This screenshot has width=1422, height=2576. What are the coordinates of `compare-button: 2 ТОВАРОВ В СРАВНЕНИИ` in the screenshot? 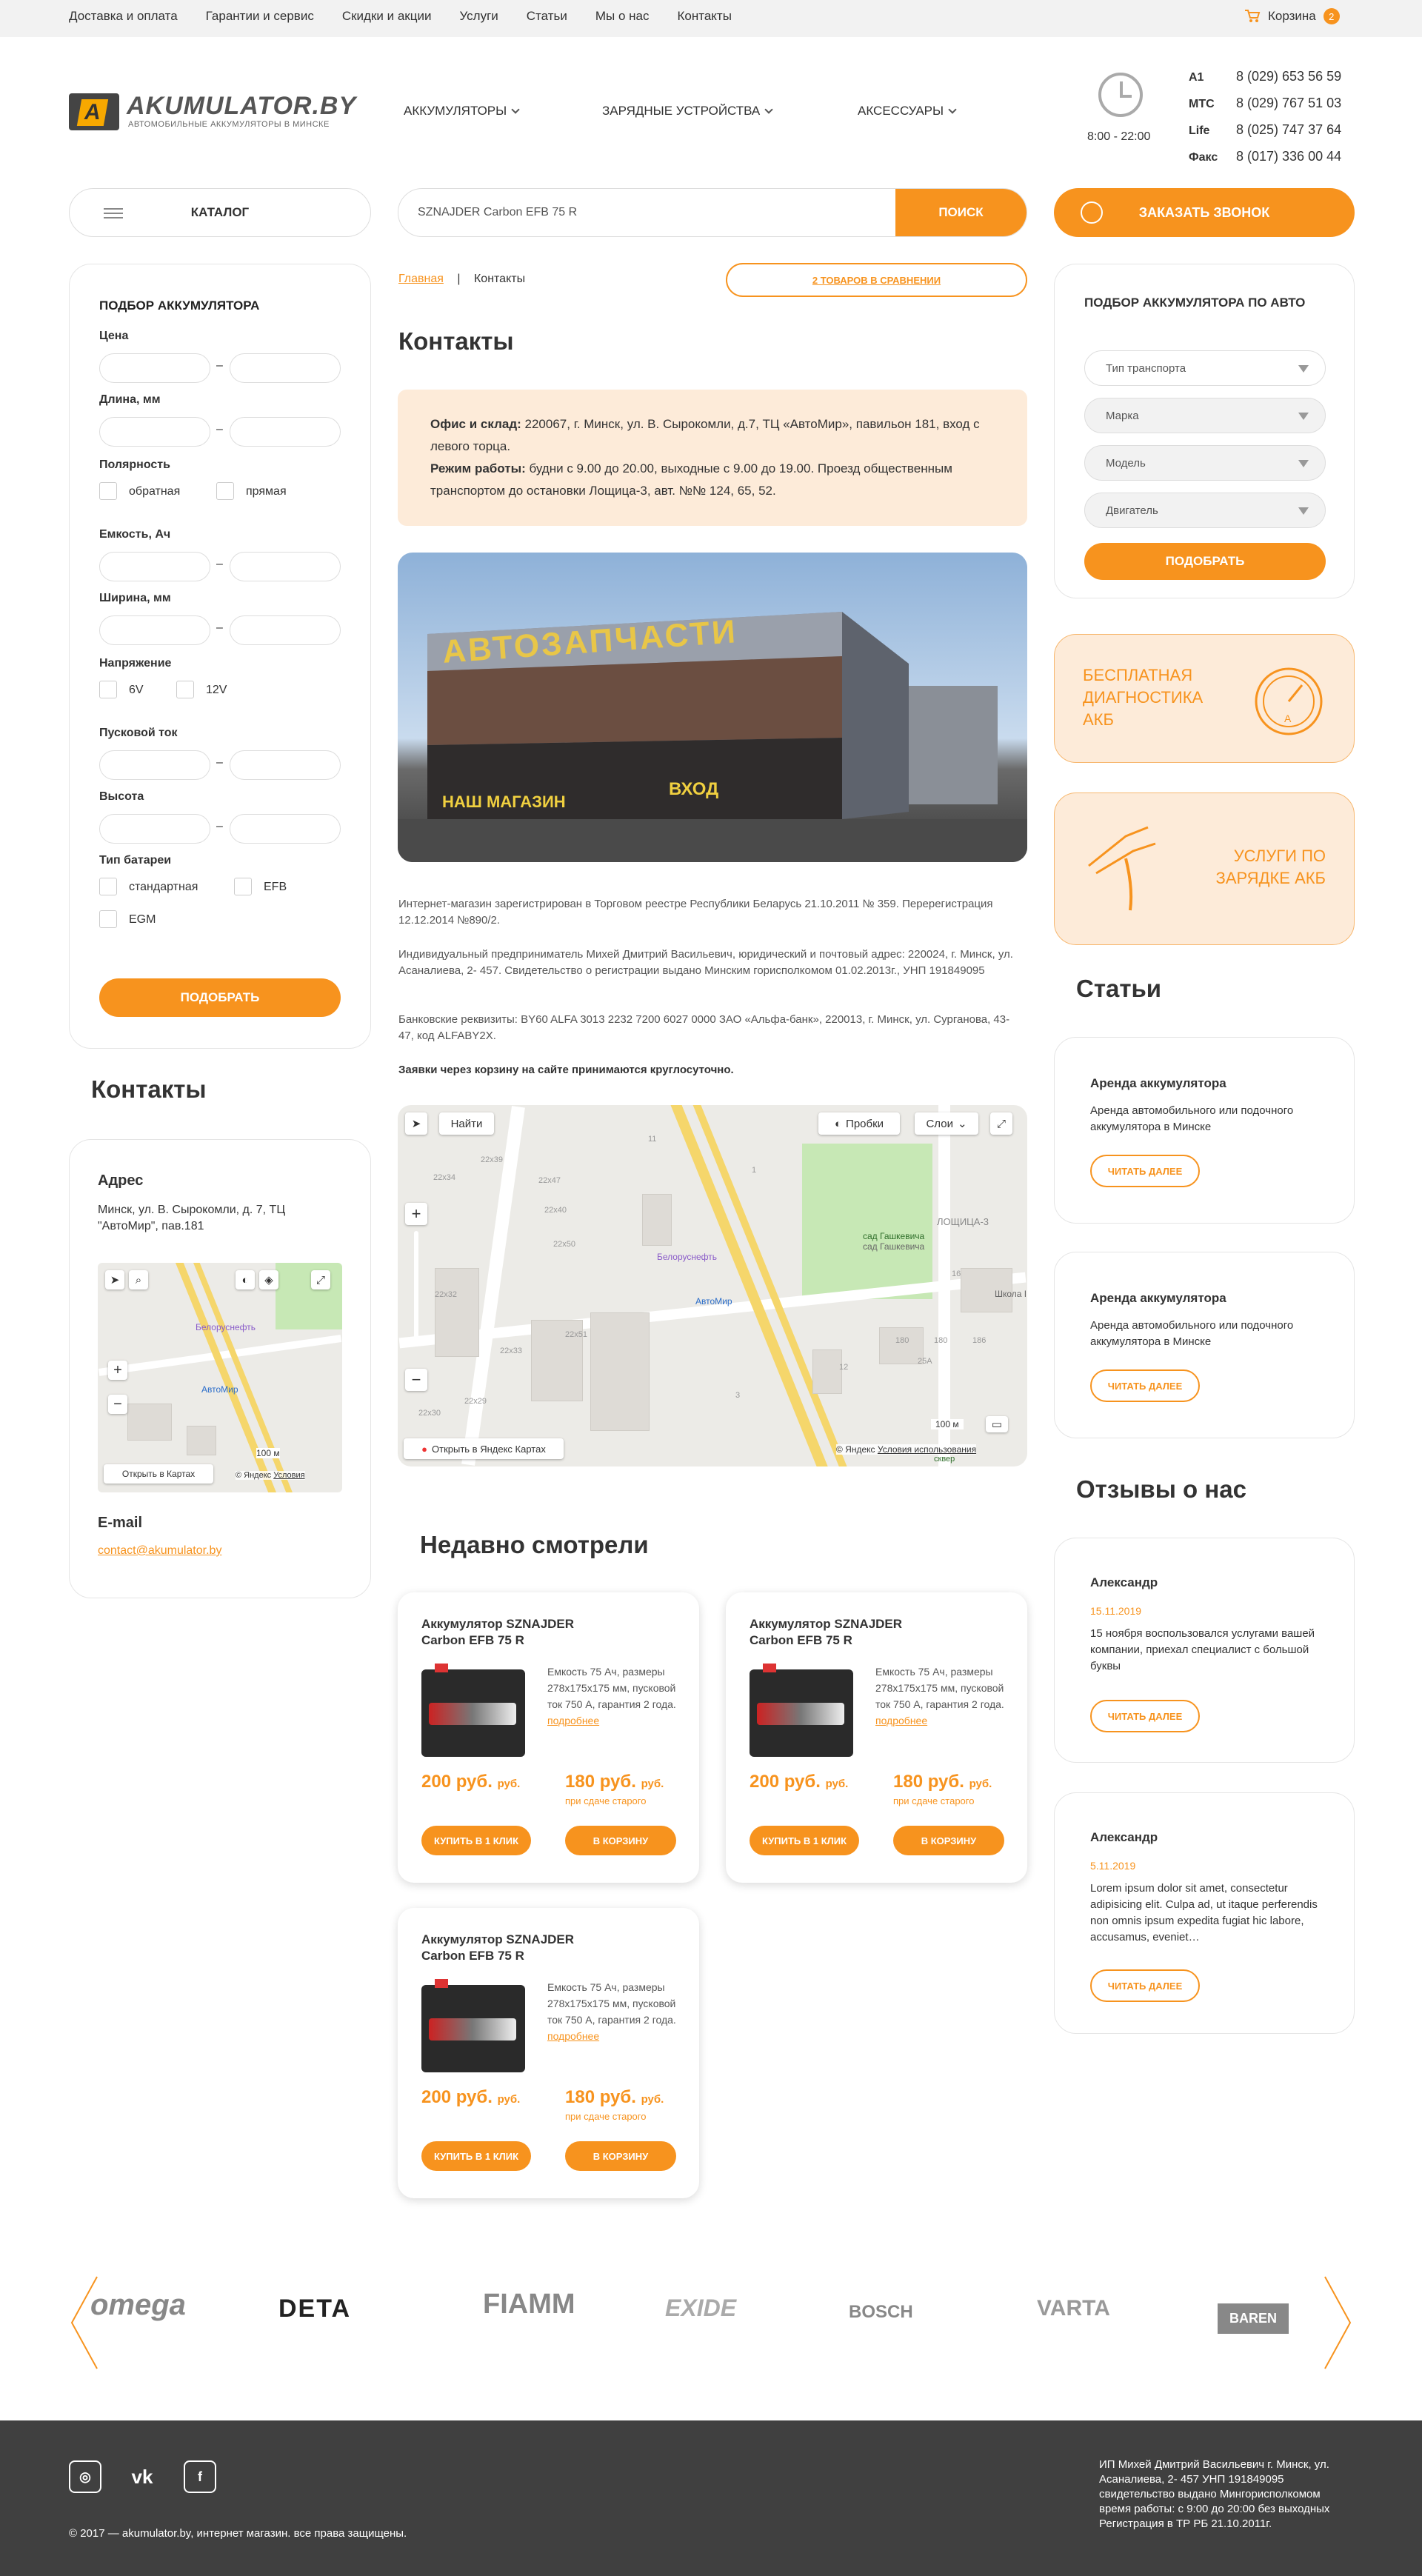 It's located at (876, 280).